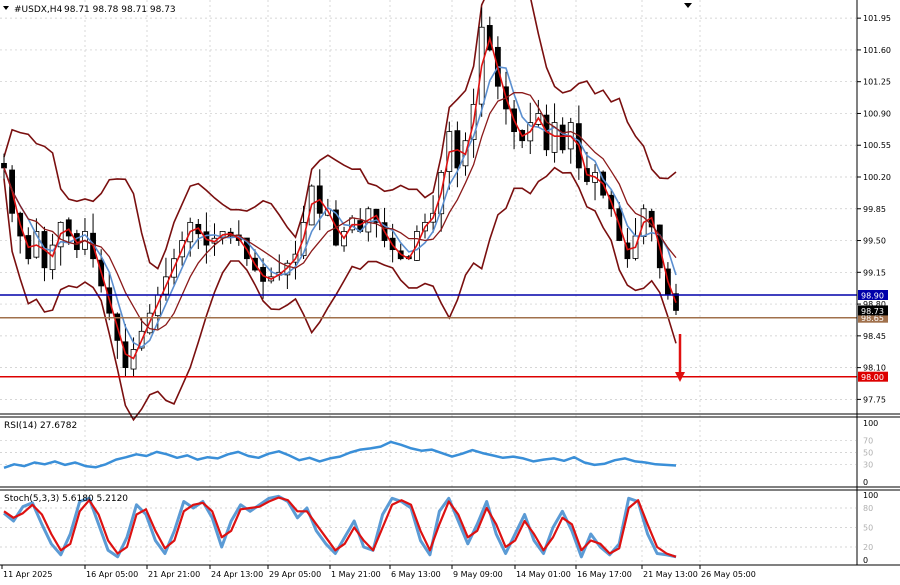  What do you see at coordinates (174, 574) in the screenshot?
I see `time-tick-label: 21 Apr 21:00` at bounding box center [174, 574].